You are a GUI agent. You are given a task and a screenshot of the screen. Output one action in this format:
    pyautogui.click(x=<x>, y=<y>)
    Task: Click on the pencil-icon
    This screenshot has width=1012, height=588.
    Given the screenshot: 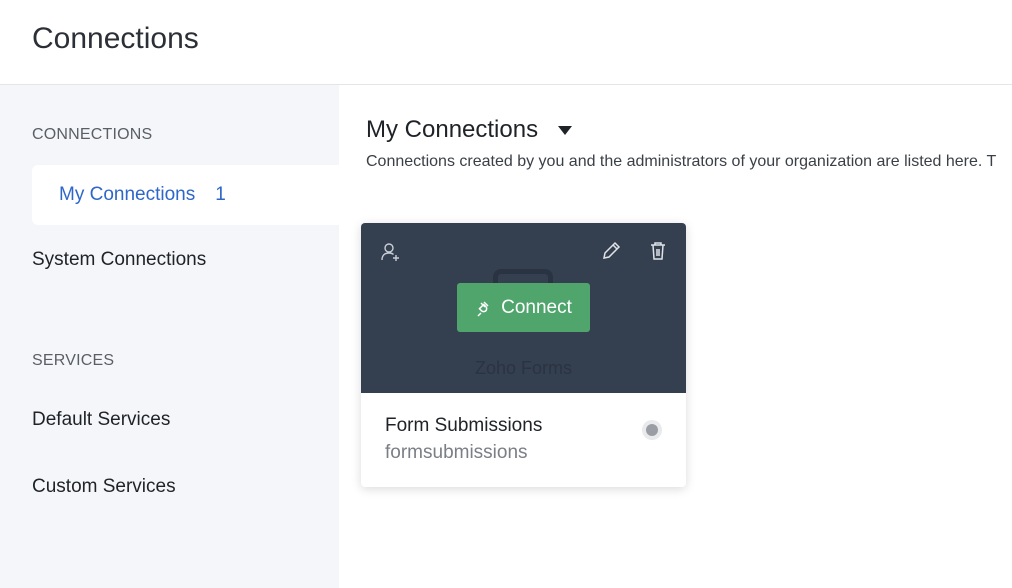 What is the action you would take?
    pyautogui.click(x=611, y=251)
    